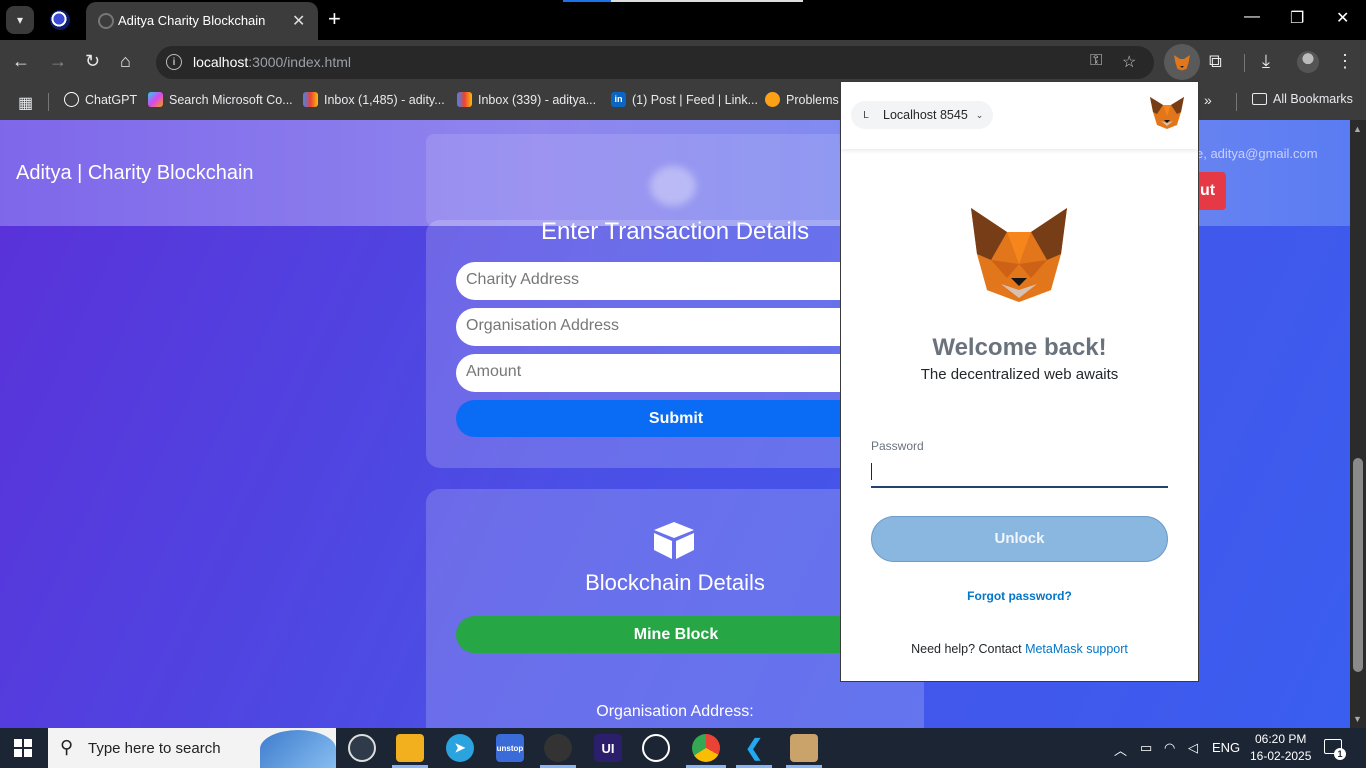 The width and height of the screenshot is (1366, 768). Describe the element at coordinates (1120, 749) in the screenshot. I see `show-hidden-icons-icon: ︿` at that location.